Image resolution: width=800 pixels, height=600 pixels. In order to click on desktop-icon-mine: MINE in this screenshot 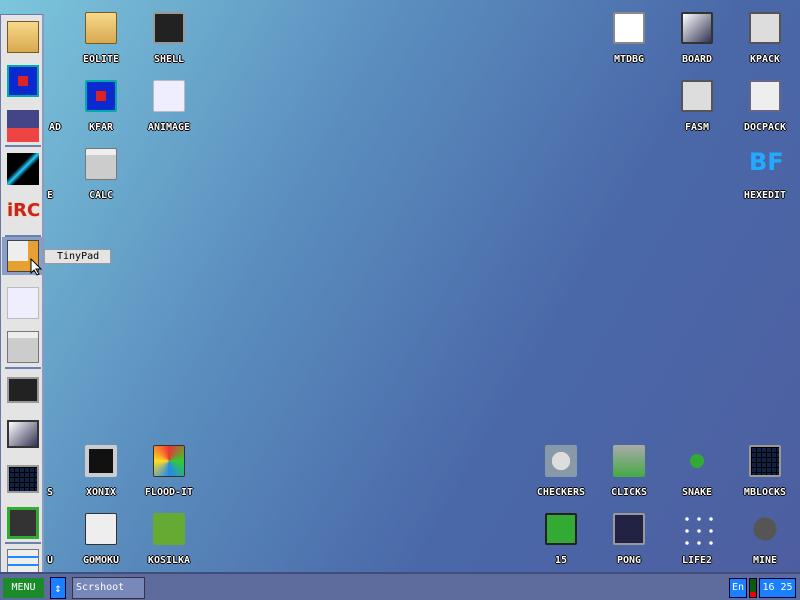, I will do `click(765, 539)`.